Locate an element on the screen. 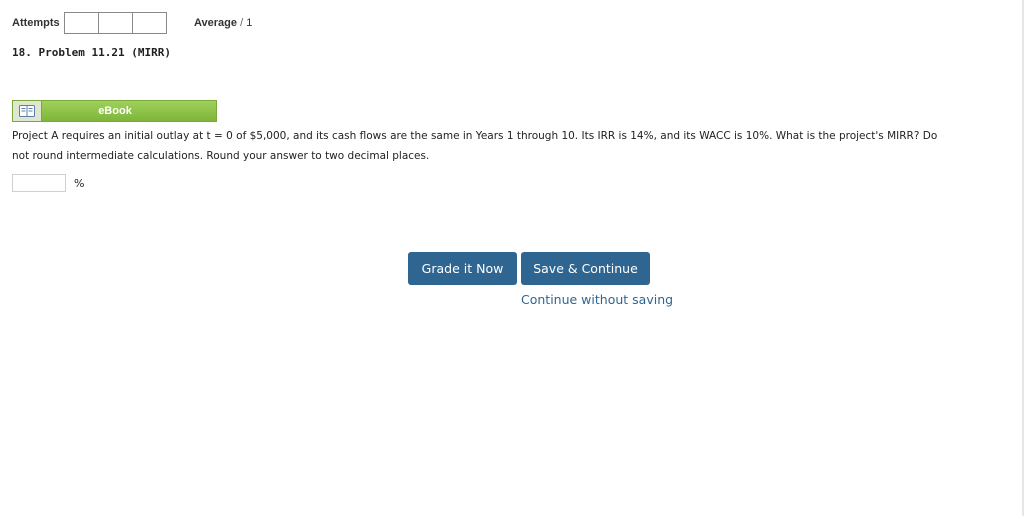  attempt-boxes is located at coordinates (115, 23).